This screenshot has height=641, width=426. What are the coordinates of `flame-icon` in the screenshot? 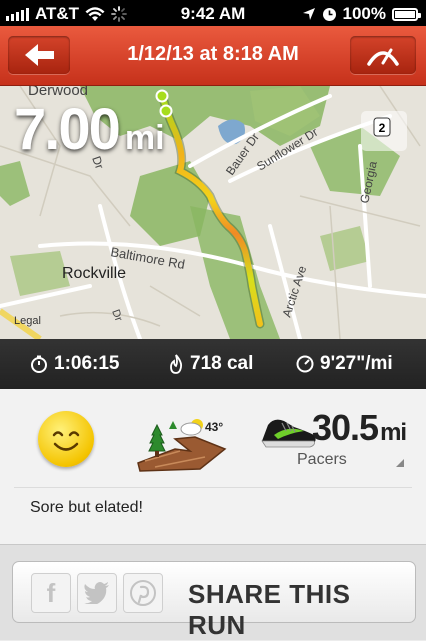 It's located at (176, 364).